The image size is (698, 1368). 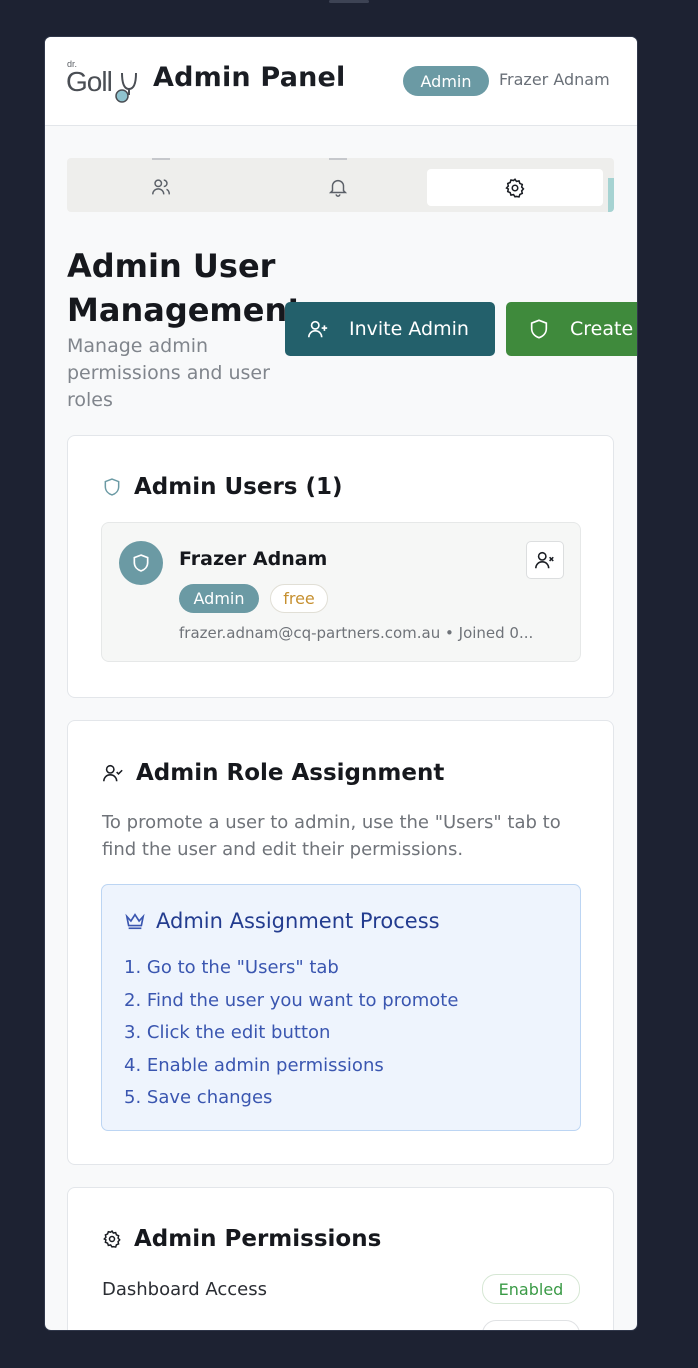 I want to click on process-title: Admin Assignment Process, so click(x=298, y=921).